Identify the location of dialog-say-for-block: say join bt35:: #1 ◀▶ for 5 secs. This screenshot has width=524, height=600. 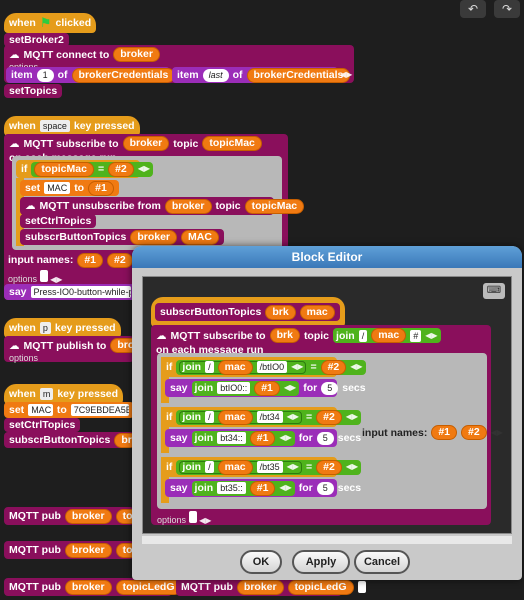
(263, 488).